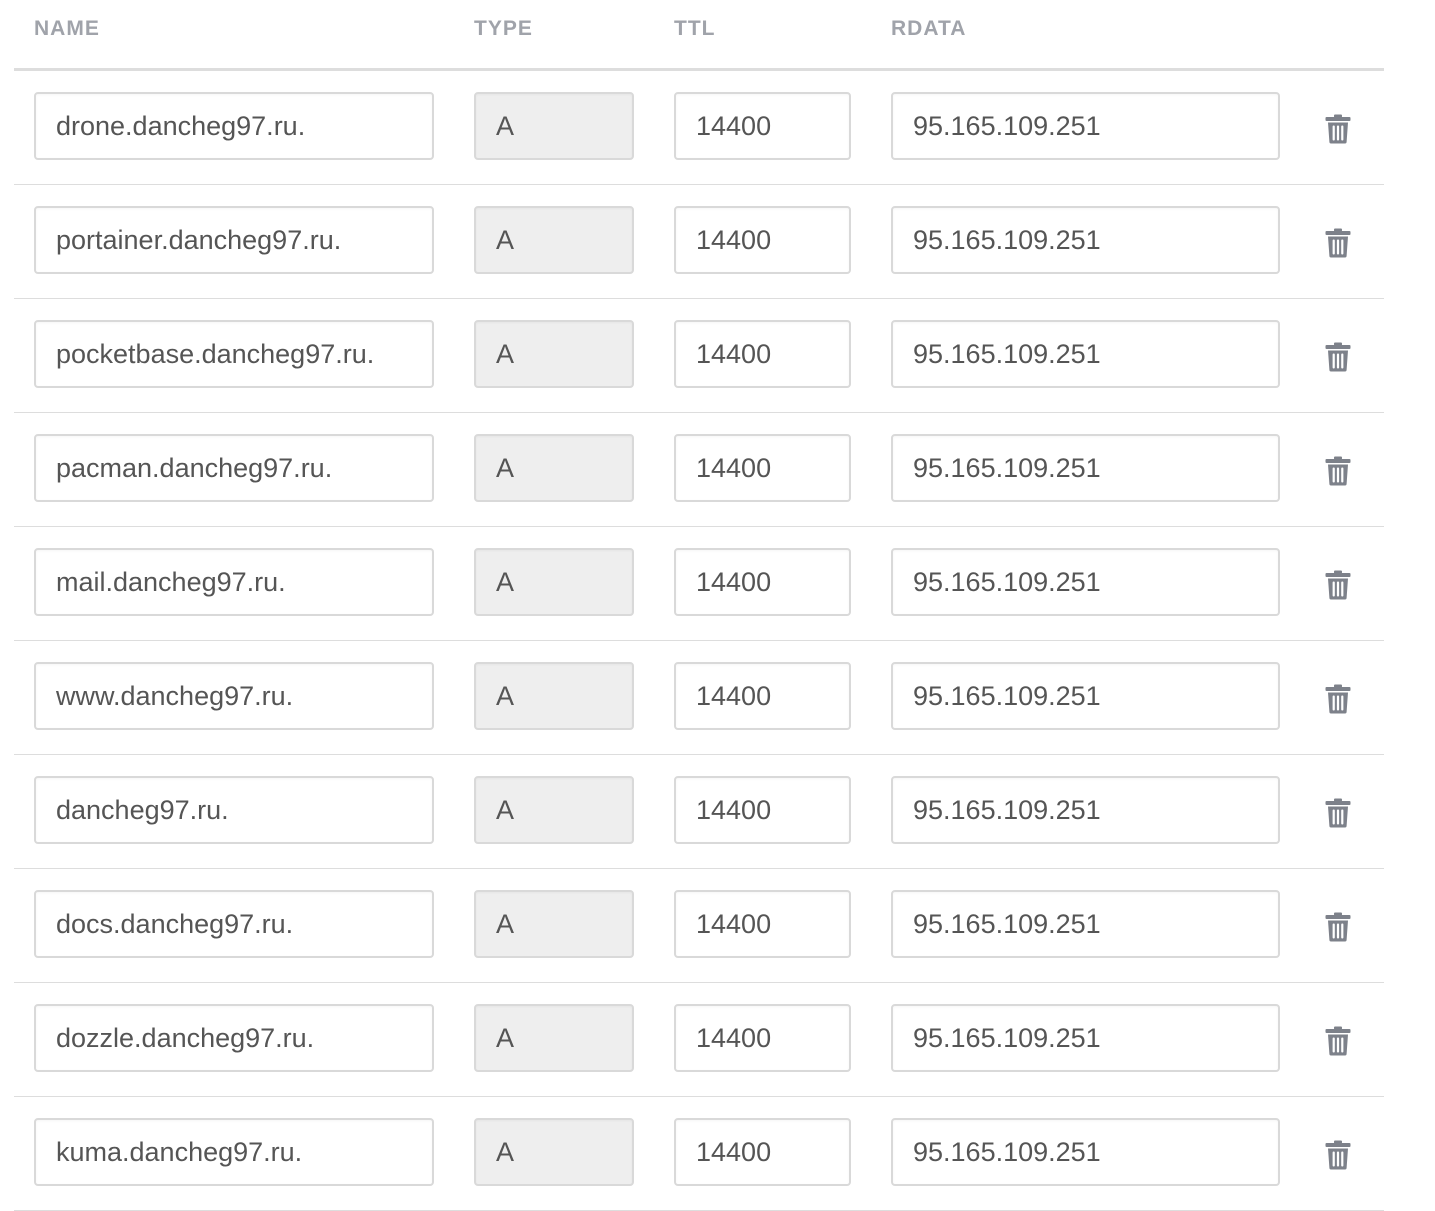 The height and width of the screenshot is (1211, 1435). What do you see at coordinates (234, 468) in the screenshot?
I see `record-name-input: pacman.dancheg97.ru.` at bounding box center [234, 468].